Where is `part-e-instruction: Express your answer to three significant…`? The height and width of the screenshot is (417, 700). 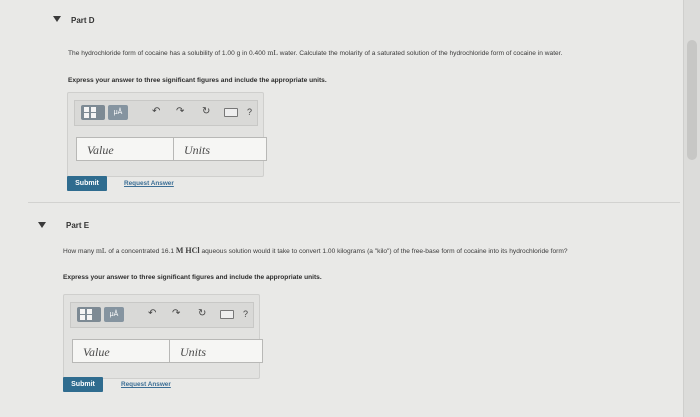
part-e-instruction: Express your answer to three significant… is located at coordinates (192, 277).